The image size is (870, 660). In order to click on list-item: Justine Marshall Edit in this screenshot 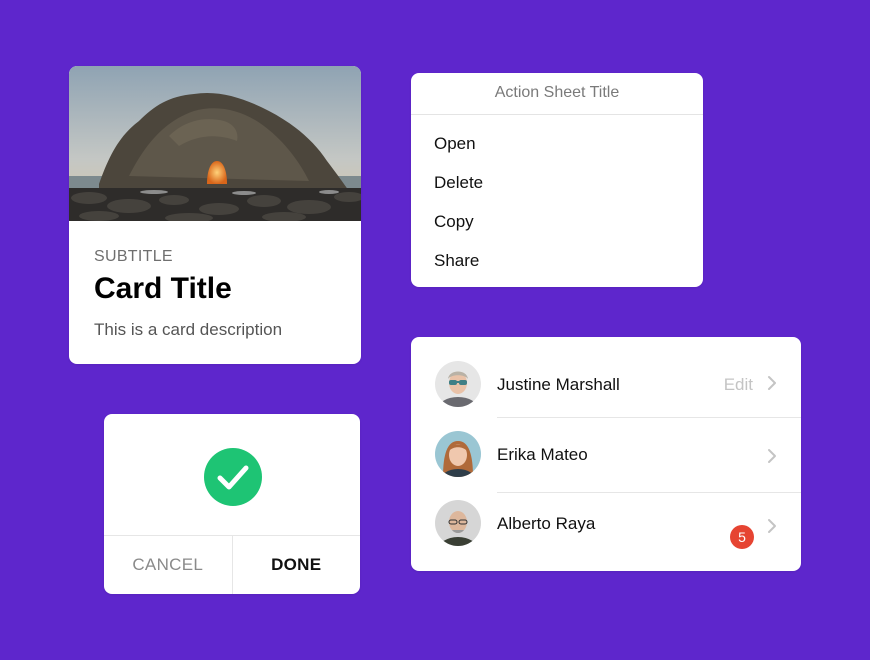, I will do `click(606, 377)`.